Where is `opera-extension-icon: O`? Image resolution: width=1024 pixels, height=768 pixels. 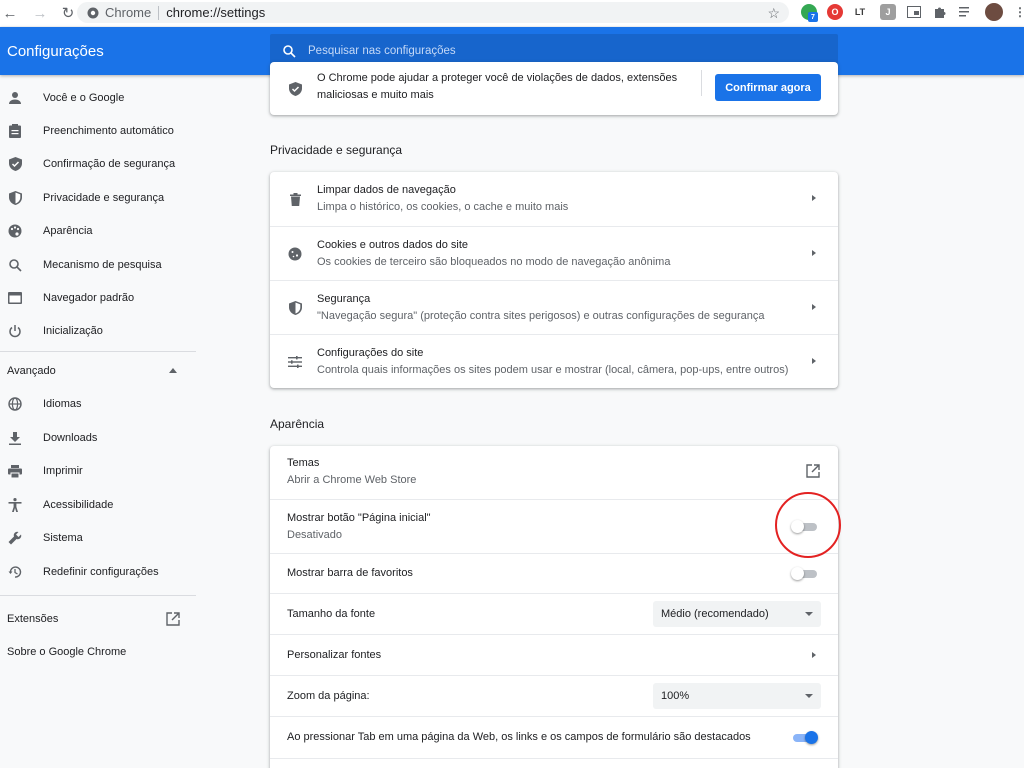
opera-extension-icon: O is located at coordinates (835, 12).